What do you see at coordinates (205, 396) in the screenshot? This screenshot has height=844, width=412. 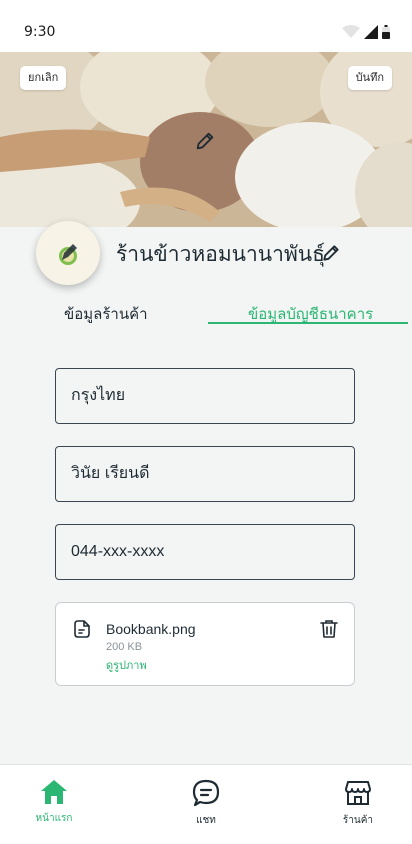 I see `bank-field: กรุงไทย` at bounding box center [205, 396].